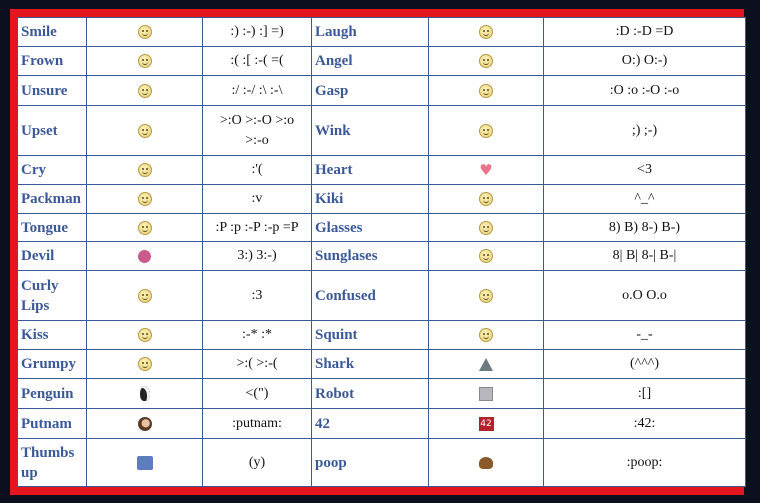  I want to click on table-row: Upset >:O >:-O >:o >:-o Wink ;) ;-), so click(381, 130).